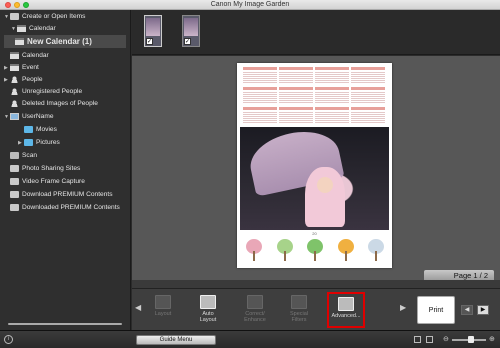 The width and height of the screenshot is (500, 348). I want to click on tree-illustrations, so click(315, 251).